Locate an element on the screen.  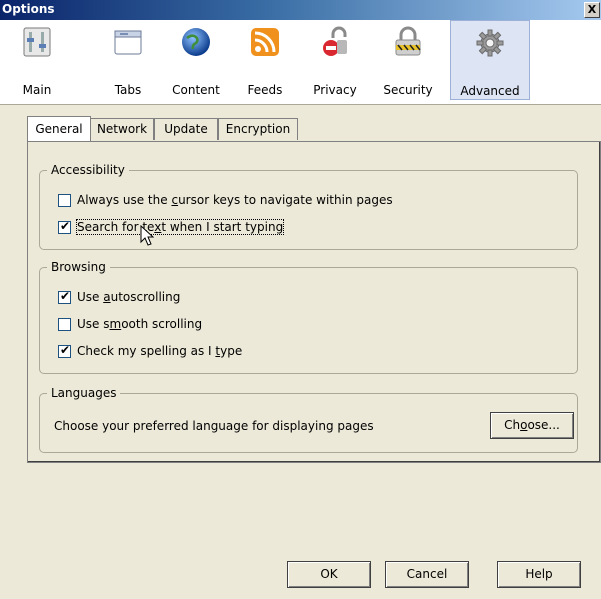
security-padlock-icon is located at coordinates (408, 41).